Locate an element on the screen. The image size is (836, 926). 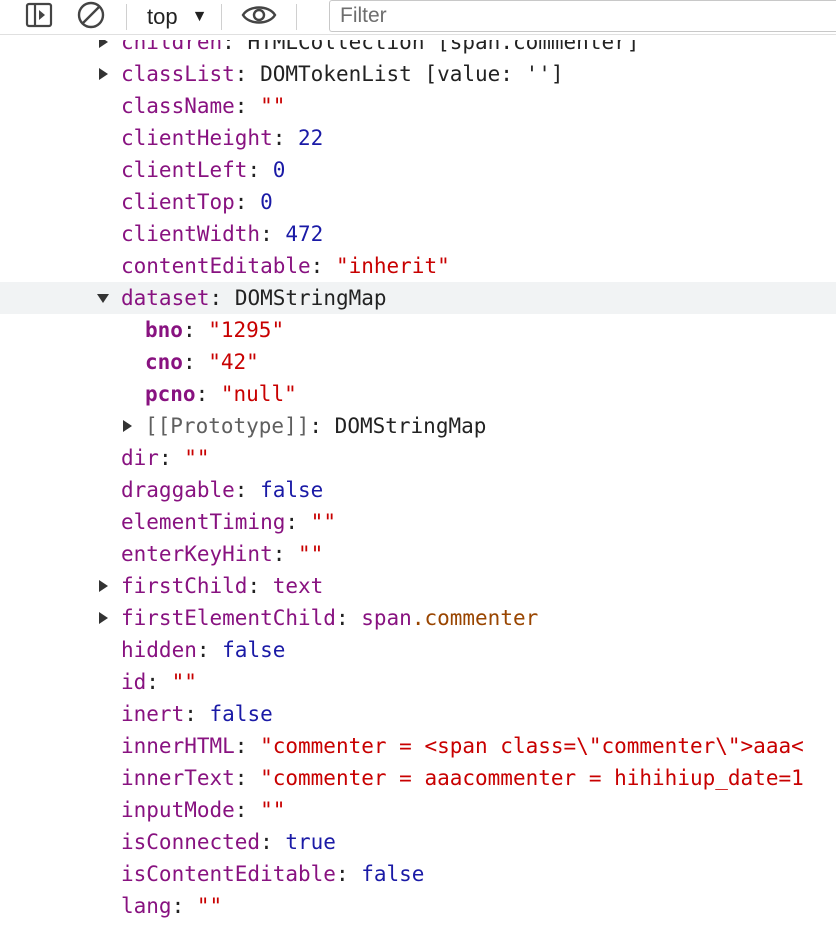
property-row-enterkeyhint: enterKeyHint: "" is located at coordinates (418, 554).